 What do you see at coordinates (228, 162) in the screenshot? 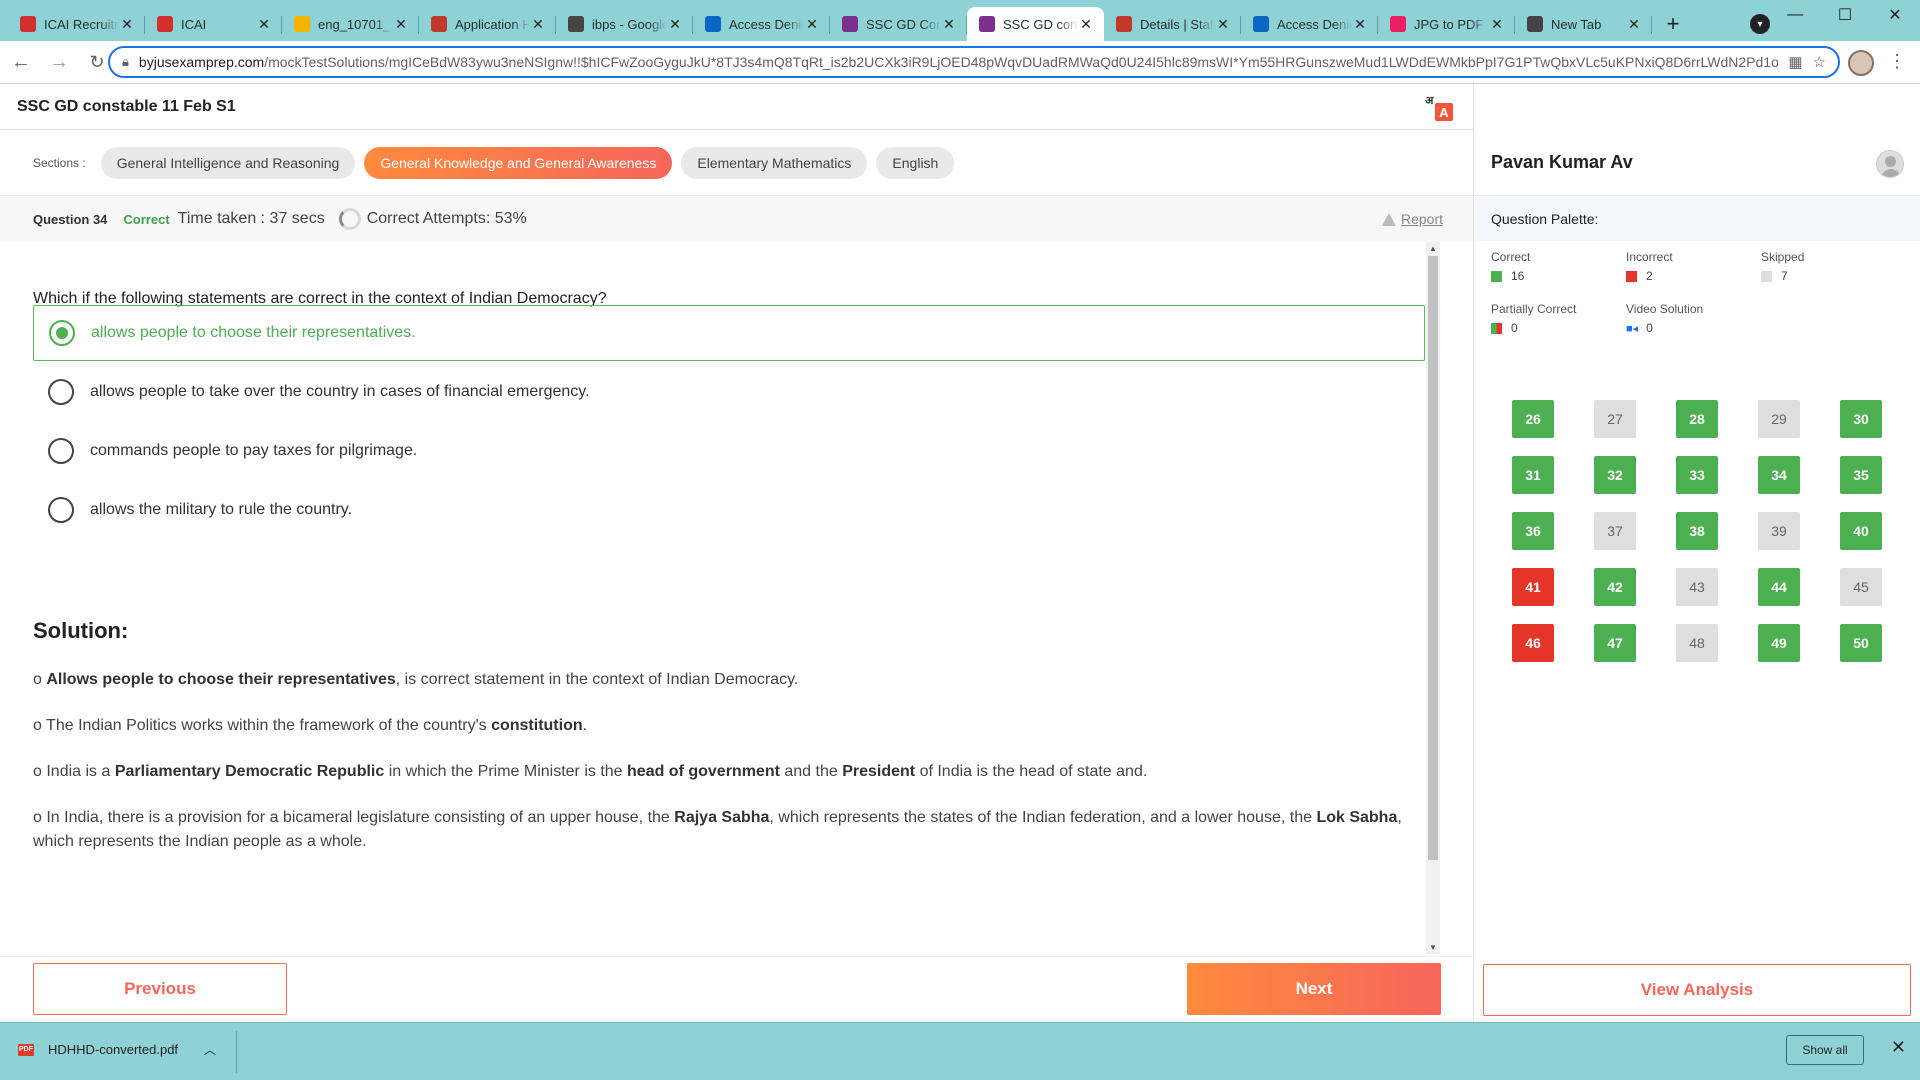
I see `section-chip: General Intelligence and Reasoning` at bounding box center [228, 162].